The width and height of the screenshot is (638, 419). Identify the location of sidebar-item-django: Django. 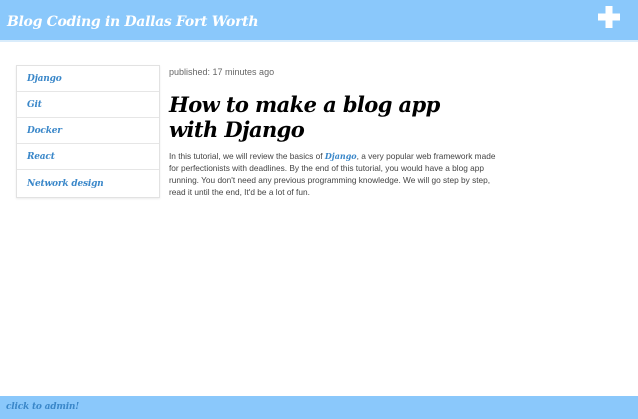
(88, 79).